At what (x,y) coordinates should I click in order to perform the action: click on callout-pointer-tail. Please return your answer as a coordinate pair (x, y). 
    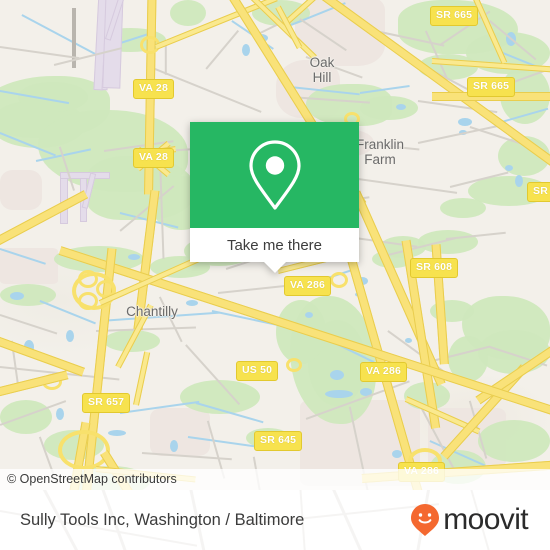
    Looking at the image, I should click on (274, 267).